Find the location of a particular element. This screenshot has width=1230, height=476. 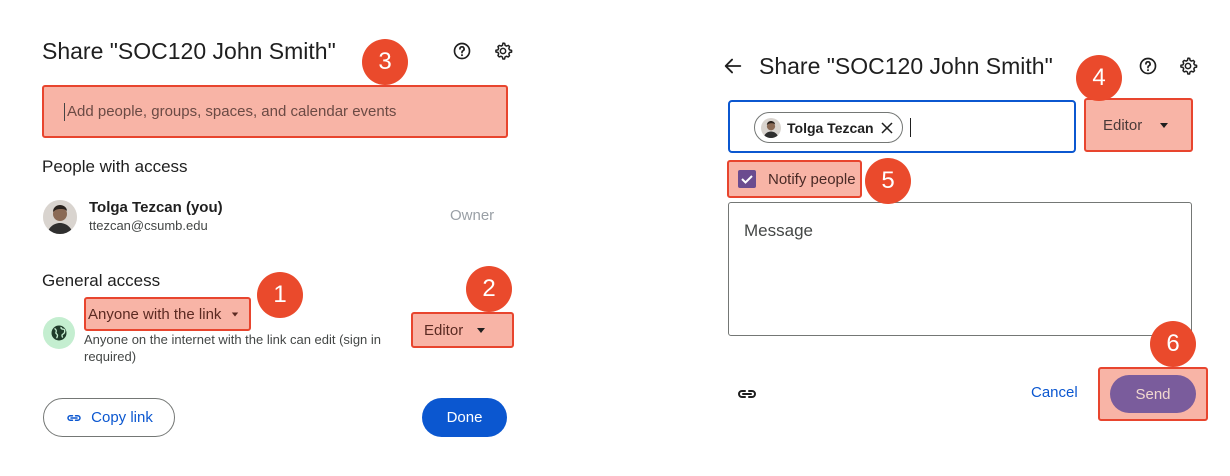

close-icon is located at coordinates (887, 128).